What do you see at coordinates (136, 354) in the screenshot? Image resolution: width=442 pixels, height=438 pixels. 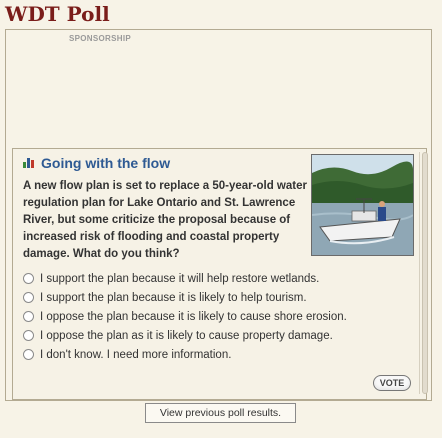 I see `poll-option-label: I don't know. I need more information.` at bounding box center [136, 354].